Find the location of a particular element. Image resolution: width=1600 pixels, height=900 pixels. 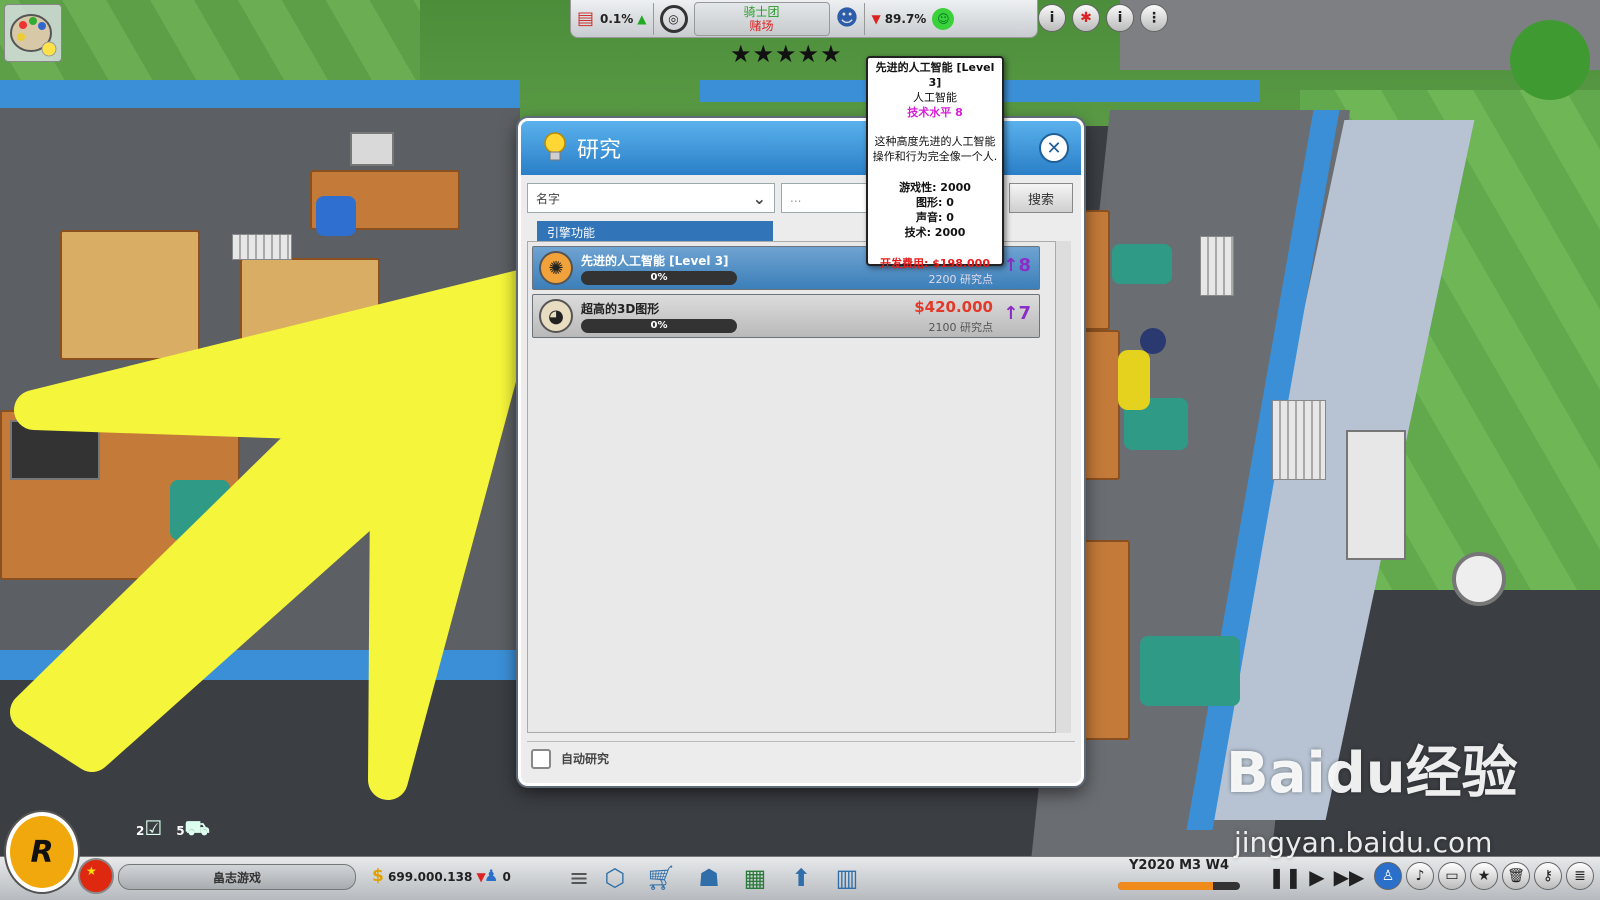

brain-icon: ✺ is located at coordinates (556, 268).